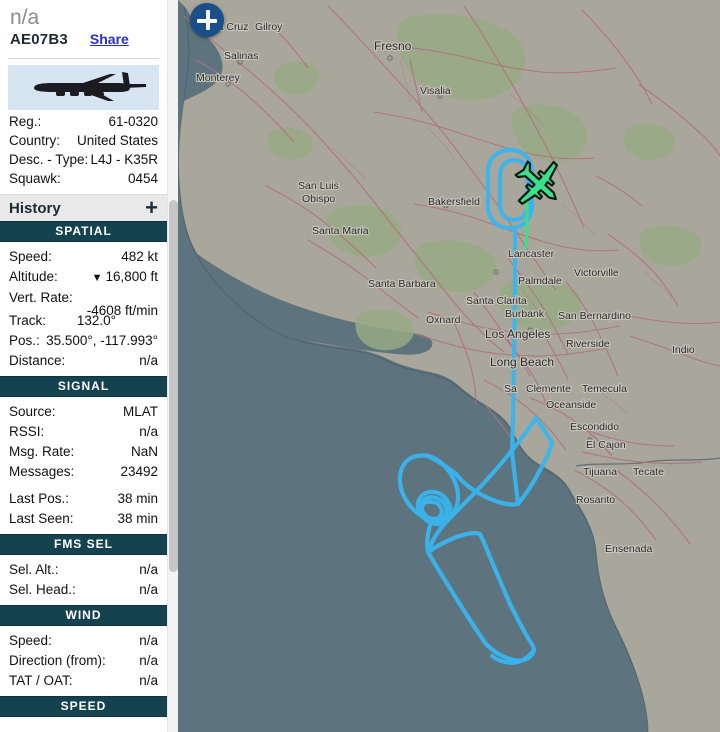 This screenshot has height=732, width=720. What do you see at coordinates (117, 140) in the screenshot?
I see `info-value: United States` at bounding box center [117, 140].